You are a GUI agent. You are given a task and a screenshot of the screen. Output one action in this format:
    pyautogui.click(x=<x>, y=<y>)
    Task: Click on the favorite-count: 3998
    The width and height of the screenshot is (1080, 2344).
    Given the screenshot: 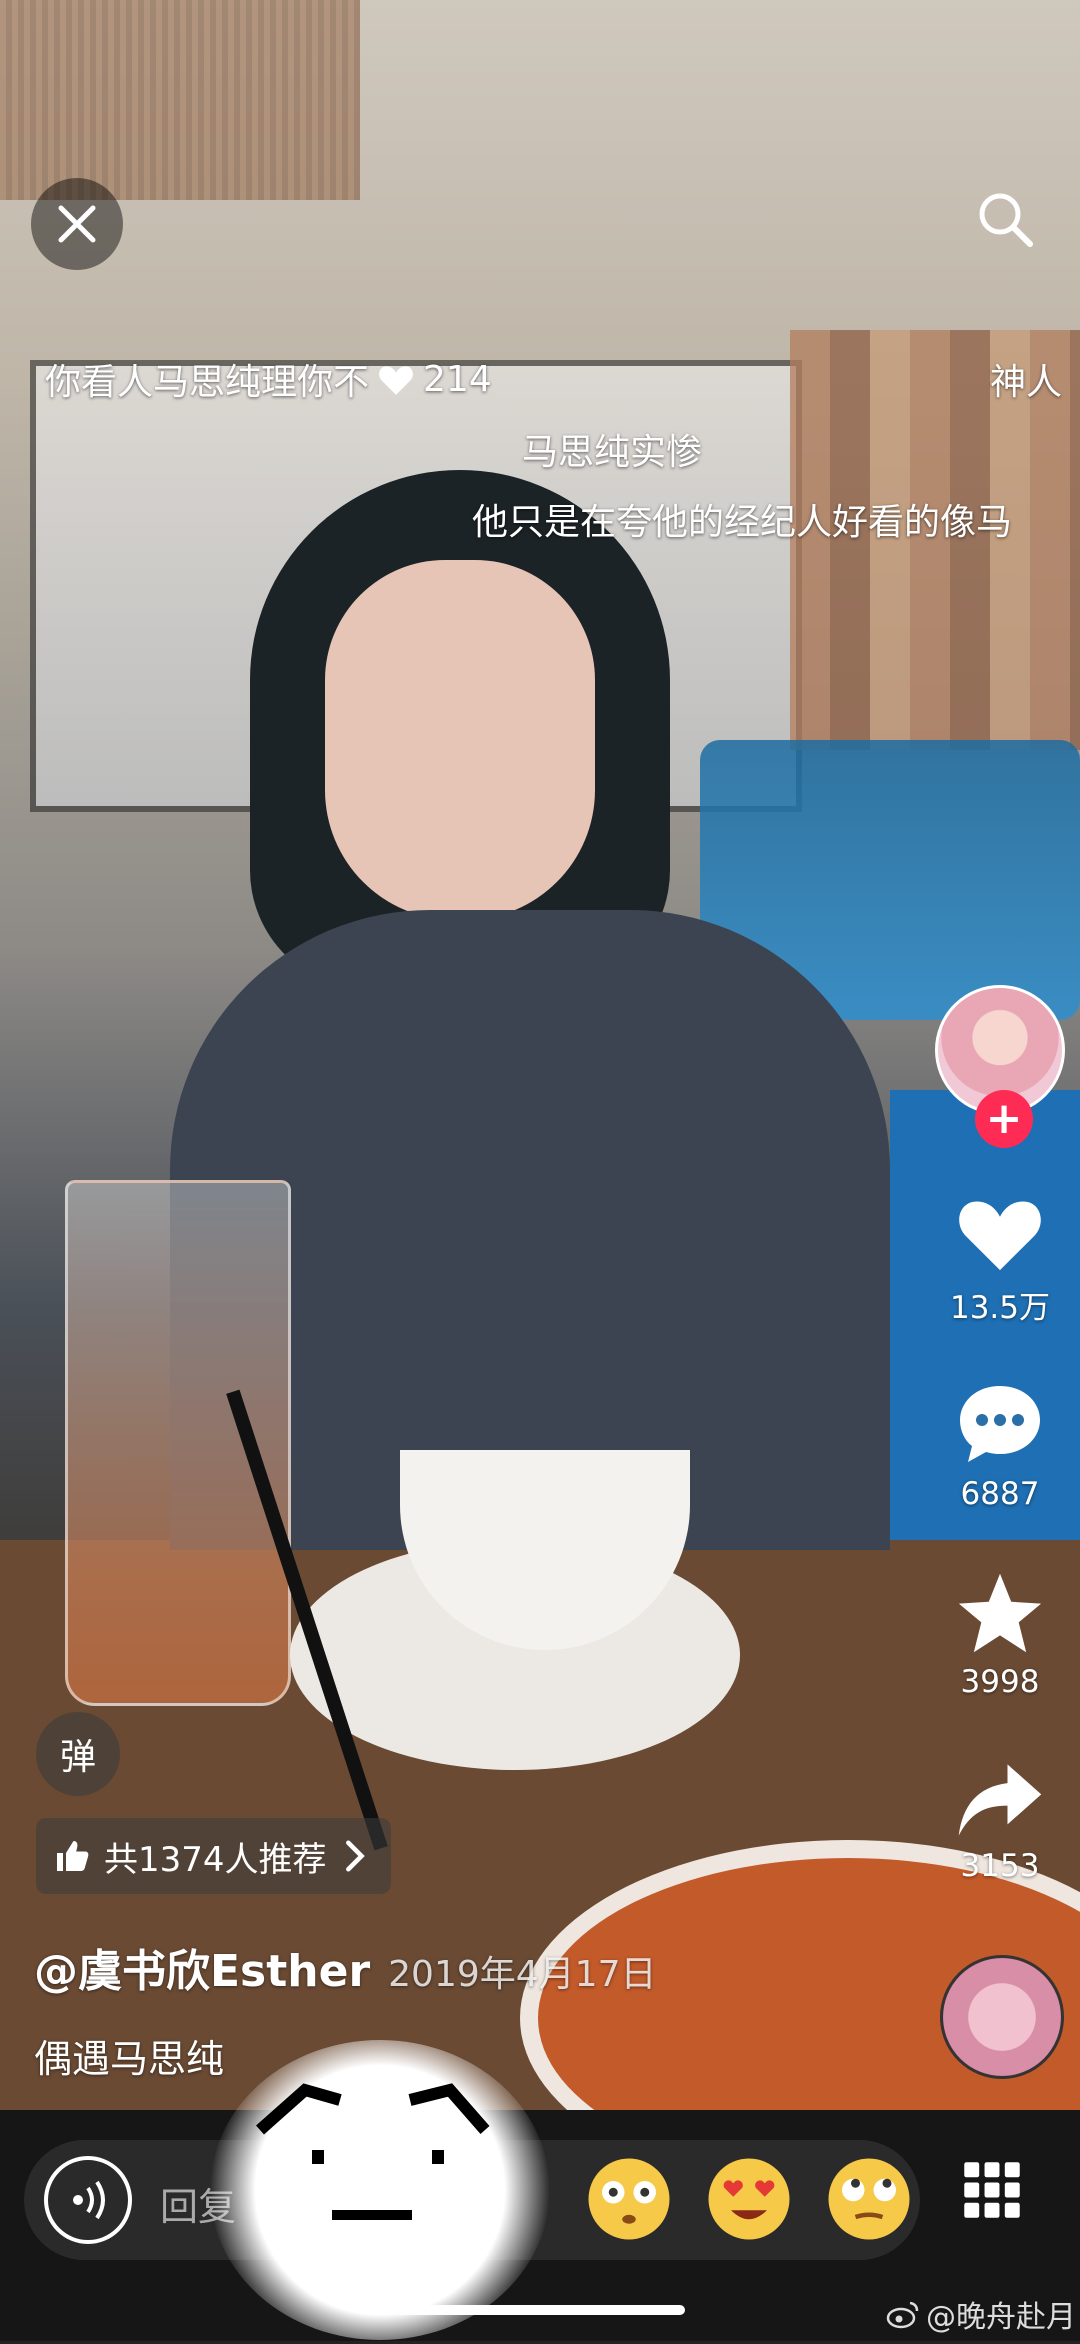 What is the action you would take?
    pyautogui.click(x=1000, y=1682)
    